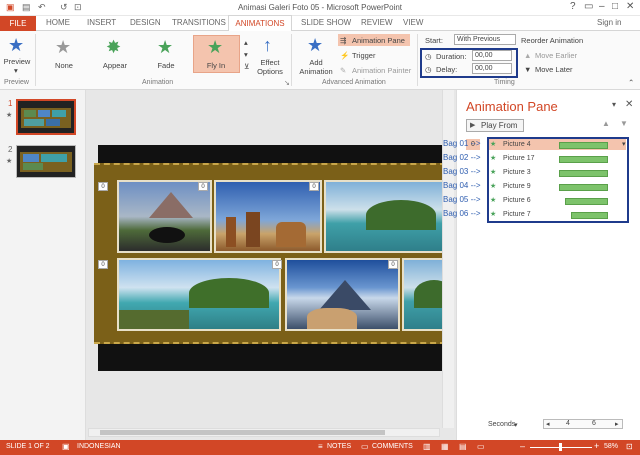  I want to click on move-up-icon: ▲, so click(606, 123).